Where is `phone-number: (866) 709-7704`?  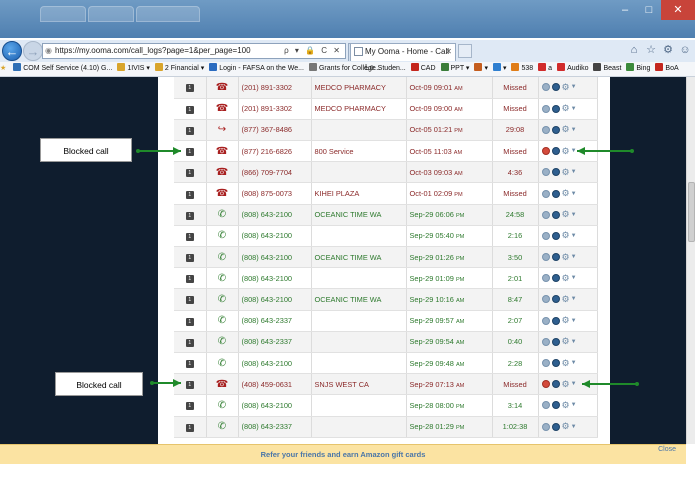
phone-number: (866) 709-7704 is located at coordinates (275, 172).